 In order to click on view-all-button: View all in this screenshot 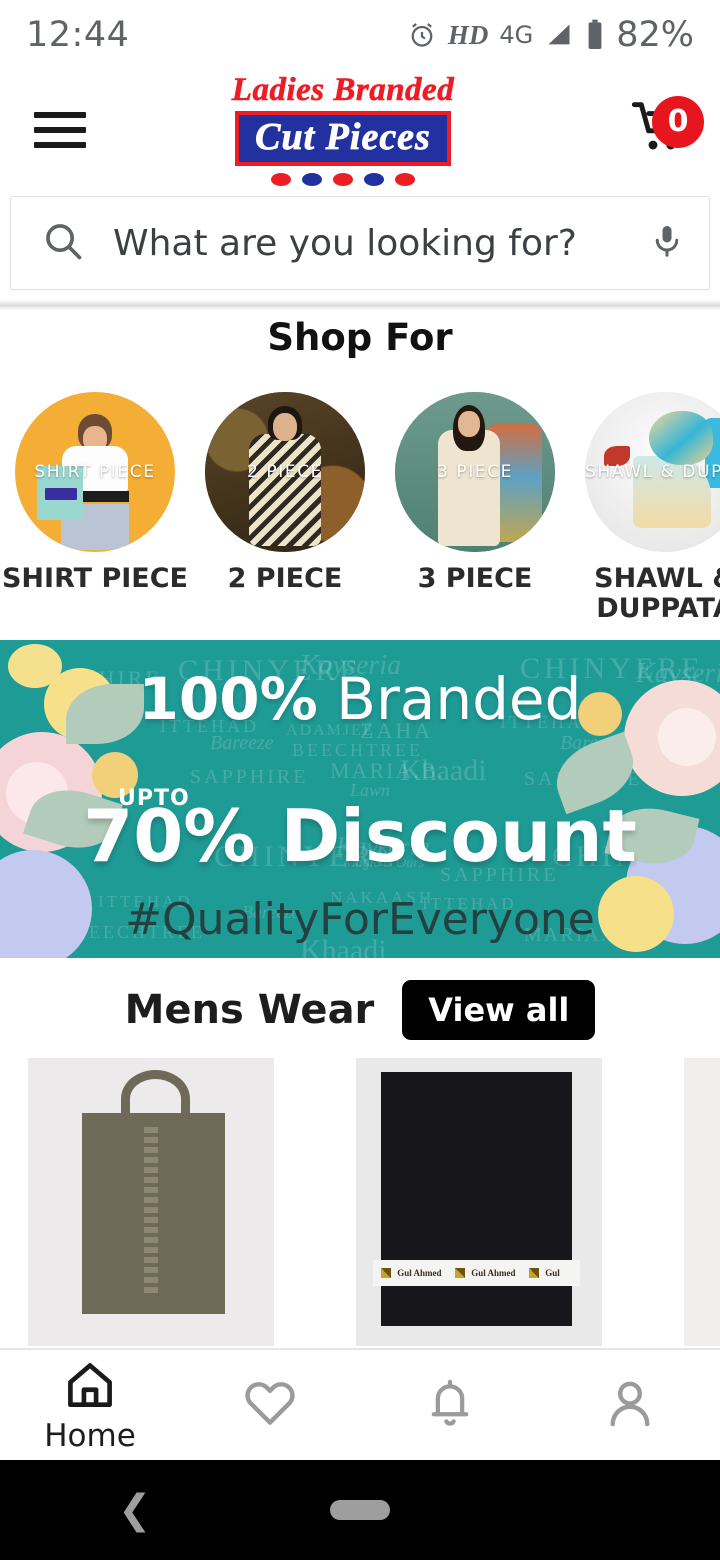, I will do `click(499, 1010)`.